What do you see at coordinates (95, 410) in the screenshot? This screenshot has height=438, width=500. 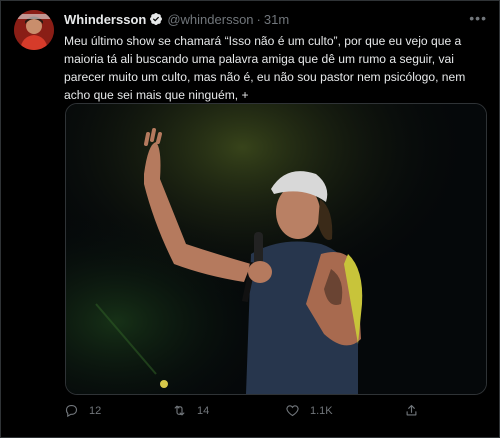 I see `reply-count: 12` at bounding box center [95, 410].